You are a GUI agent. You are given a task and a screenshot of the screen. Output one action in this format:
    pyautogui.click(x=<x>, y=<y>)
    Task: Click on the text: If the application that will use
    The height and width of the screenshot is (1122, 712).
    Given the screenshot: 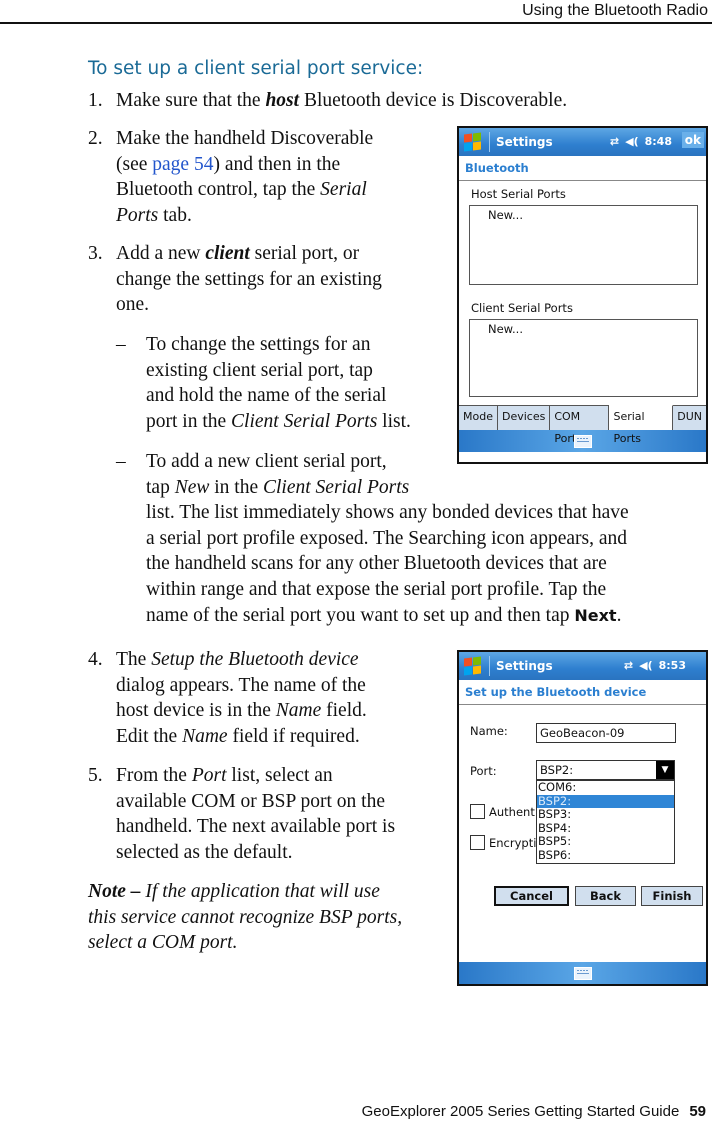 What is the action you would take?
    pyautogui.click(x=262, y=891)
    